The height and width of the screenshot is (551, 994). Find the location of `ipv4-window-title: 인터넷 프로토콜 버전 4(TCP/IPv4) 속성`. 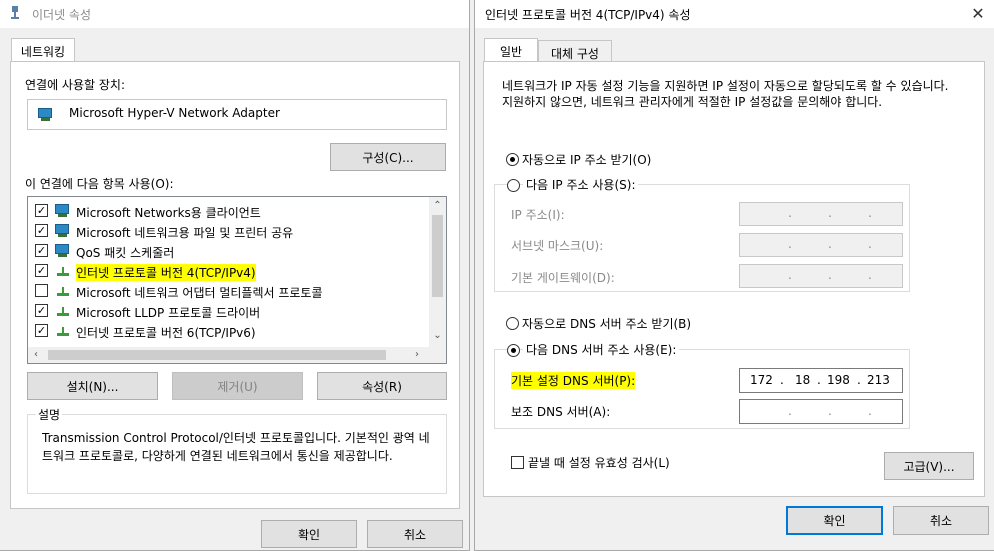

ipv4-window-title: 인터넷 프로토콜 버전 4(TCP/IPv4) 속성 is located at coordinates (588, 15).